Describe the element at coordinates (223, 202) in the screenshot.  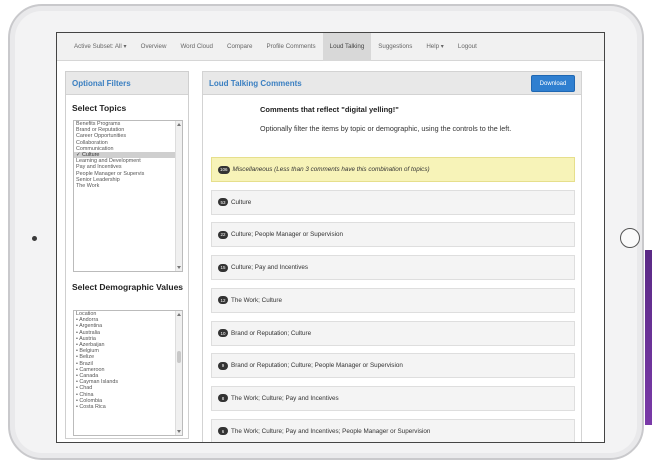
I see `count-badge: 53` at that location.